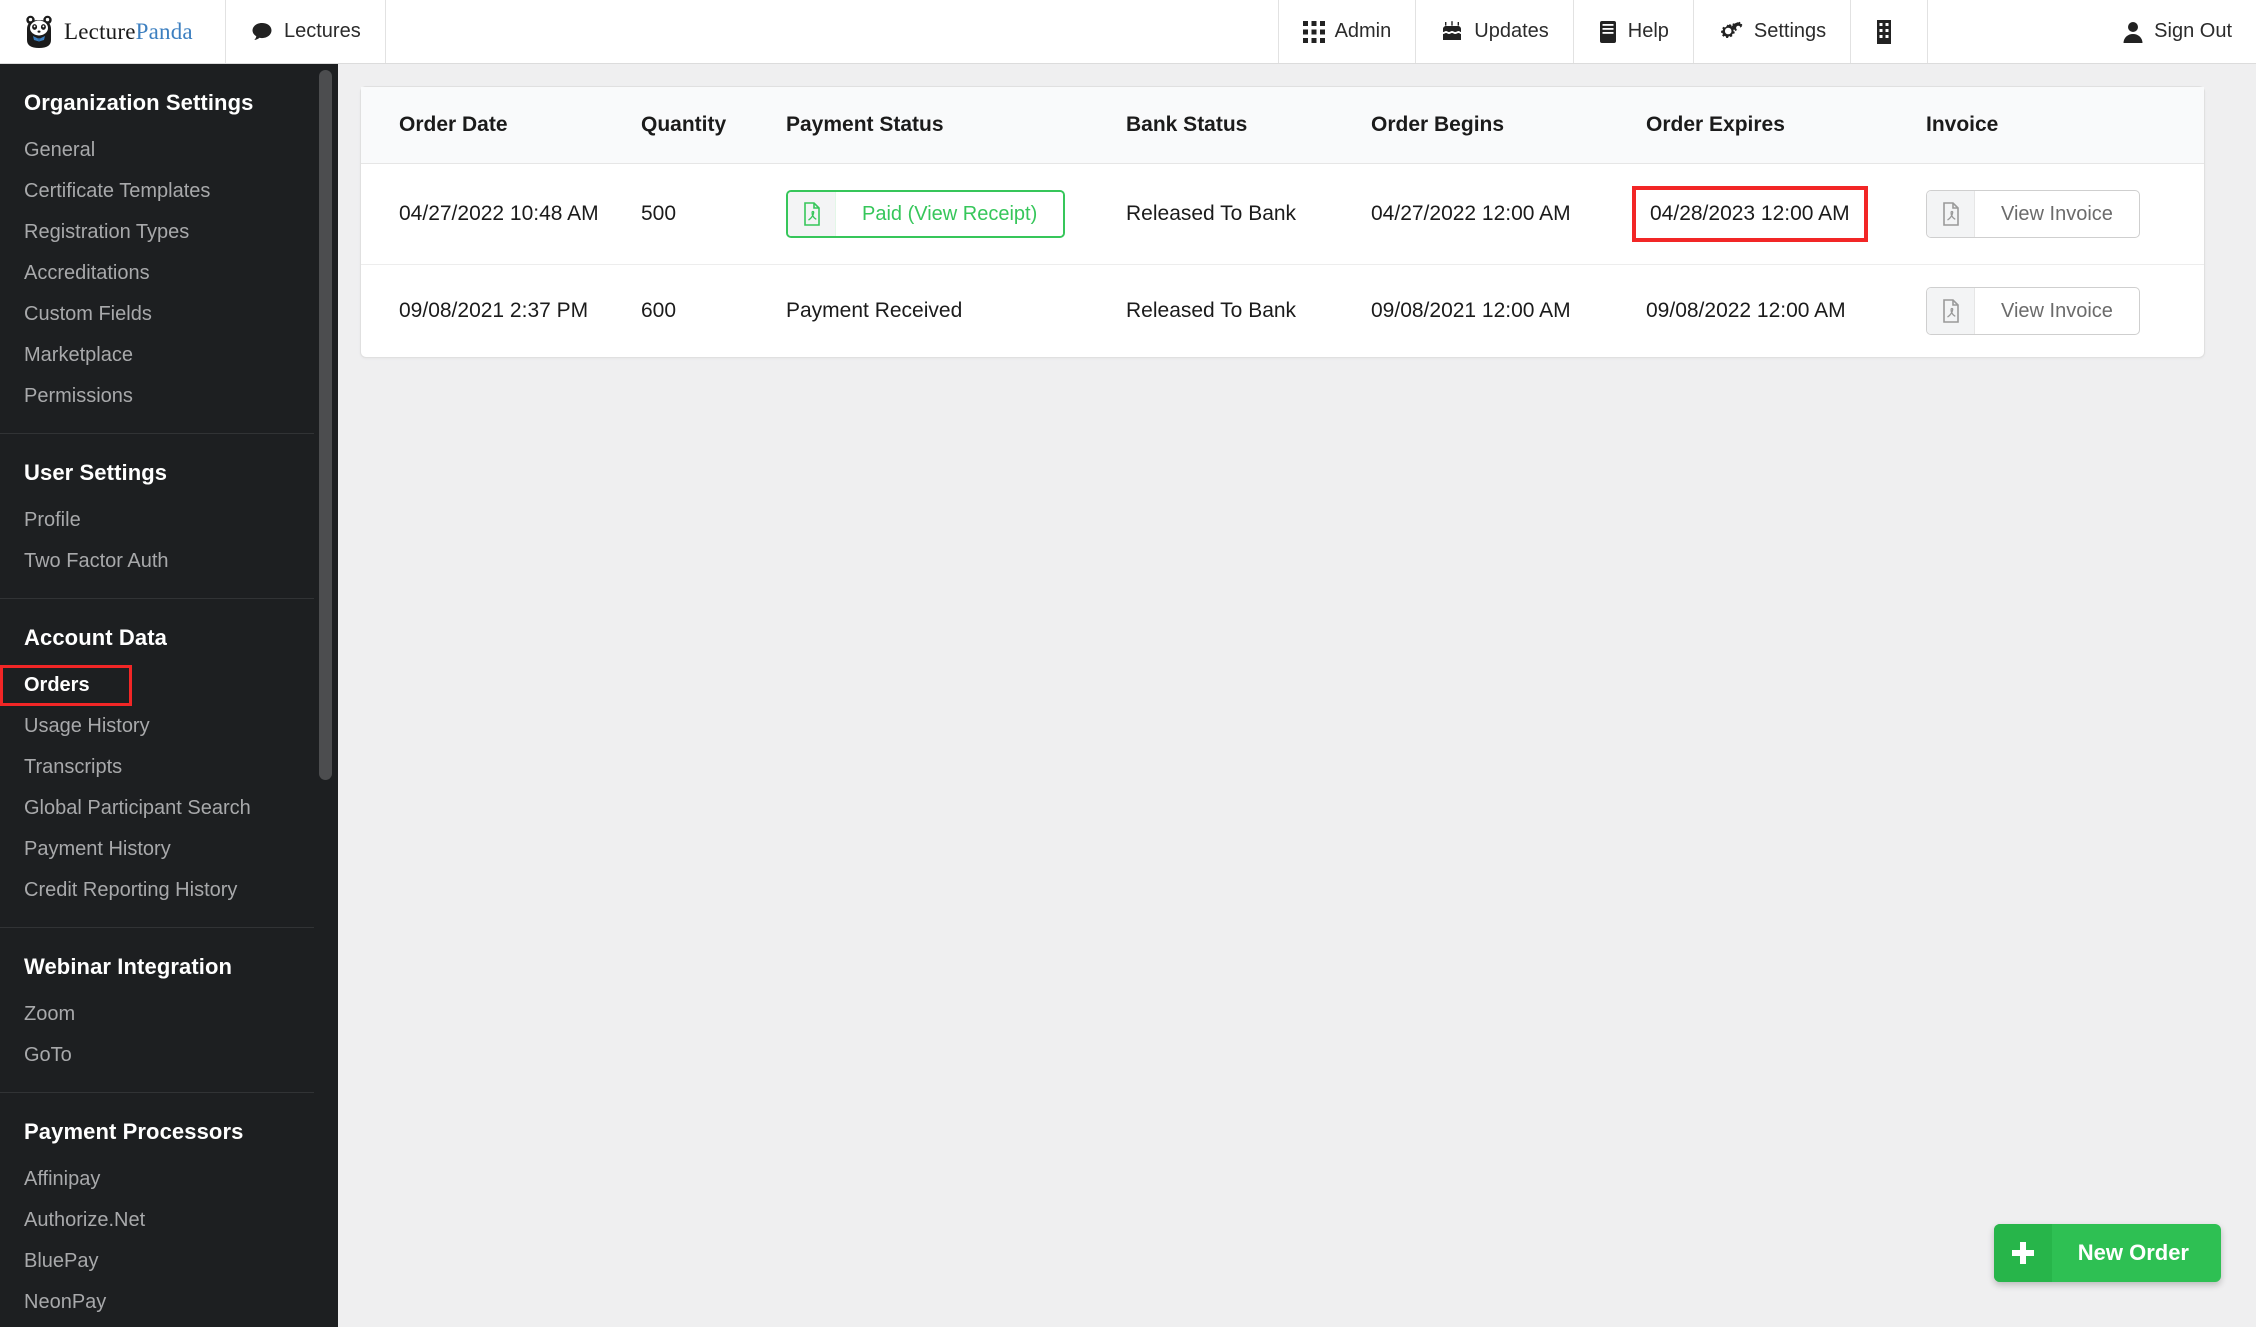 This screenshot has width=2256, height=1327. I want to click on header-invoice: Invoice, so click(2065, 125).